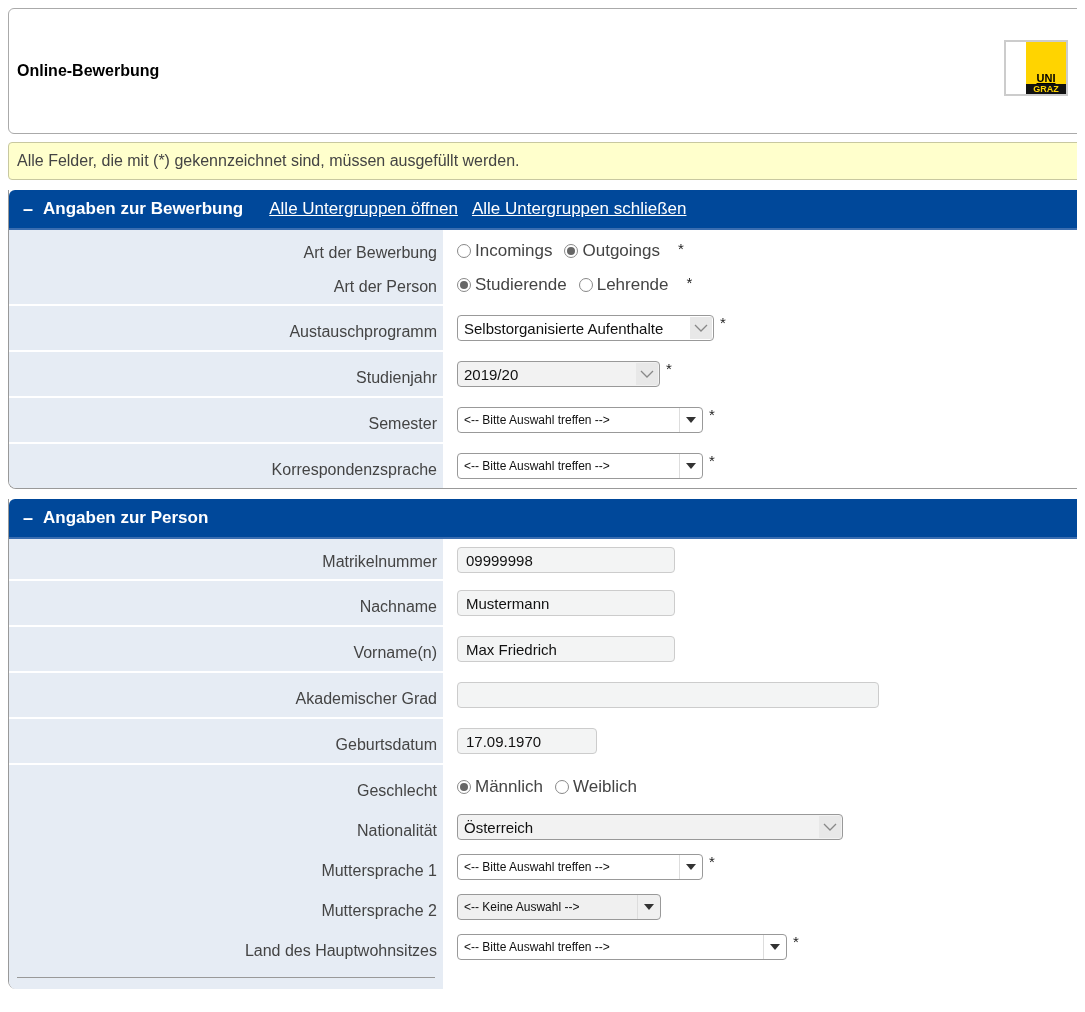 Image resolution: width=1085 pixels, height=1012 pixels. What do you see at coordinates (363, 209) in the screenshot?
I see `header-link: Alle Untergruppen öffnen` at bounding box center [363, 209].